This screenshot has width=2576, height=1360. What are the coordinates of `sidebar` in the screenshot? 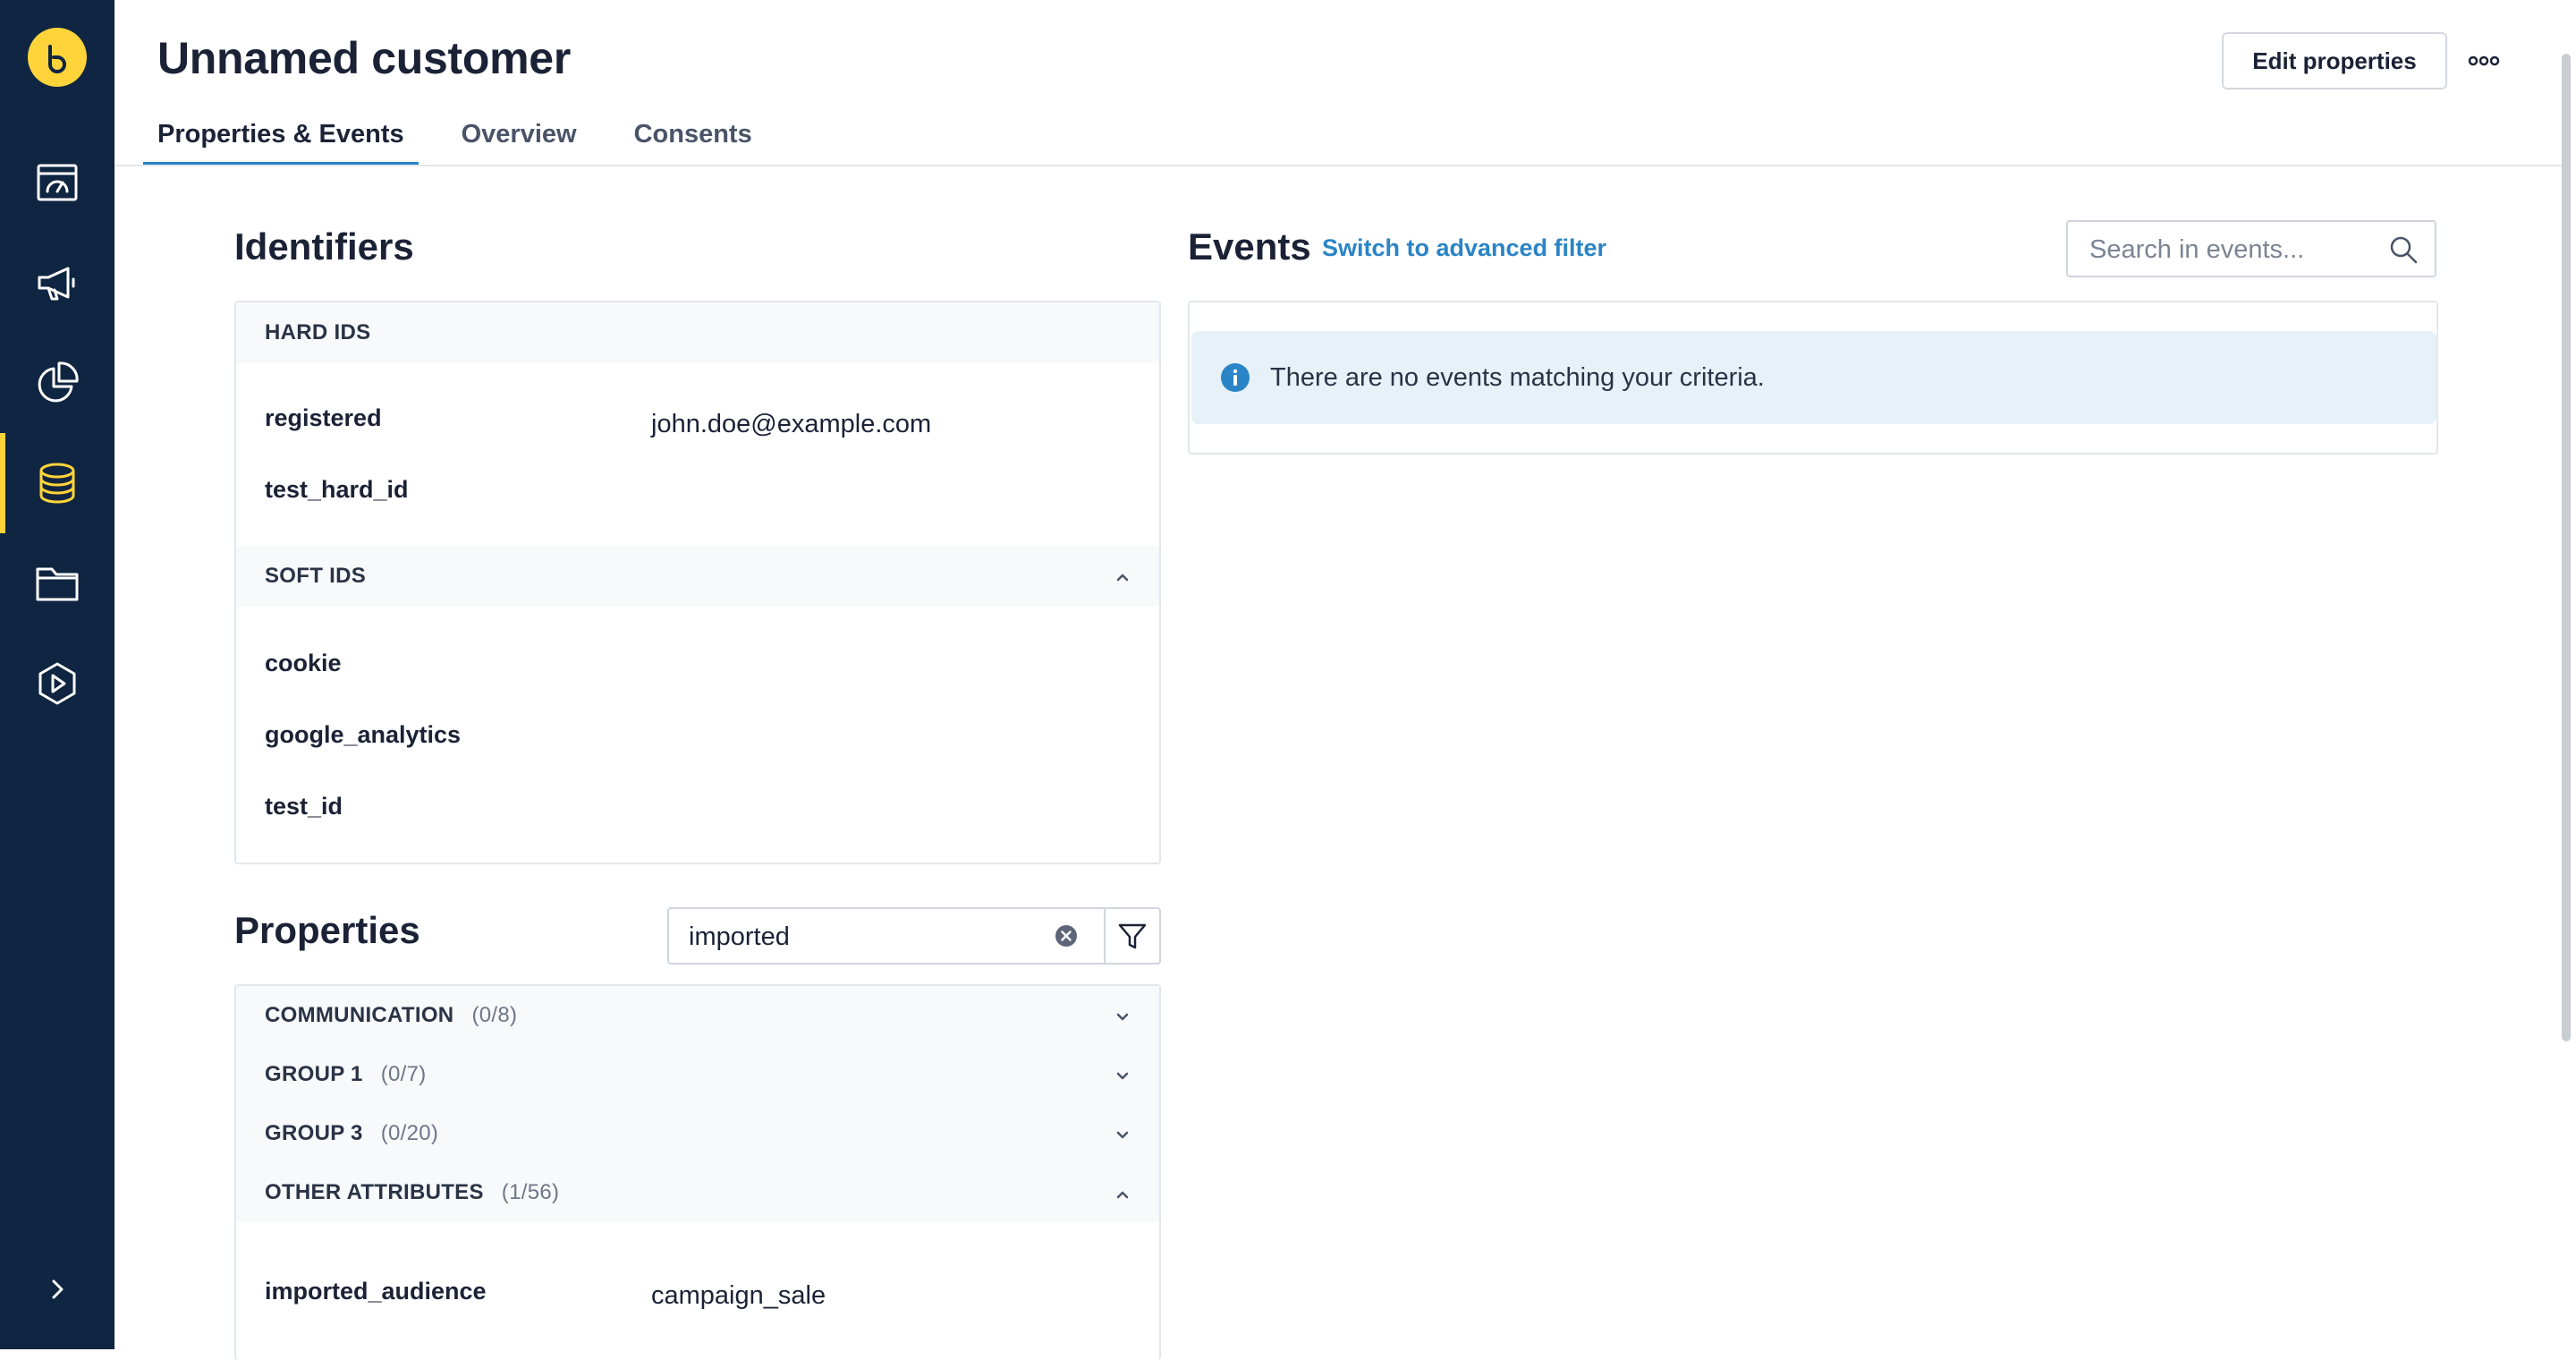 It's located at (57, 674).